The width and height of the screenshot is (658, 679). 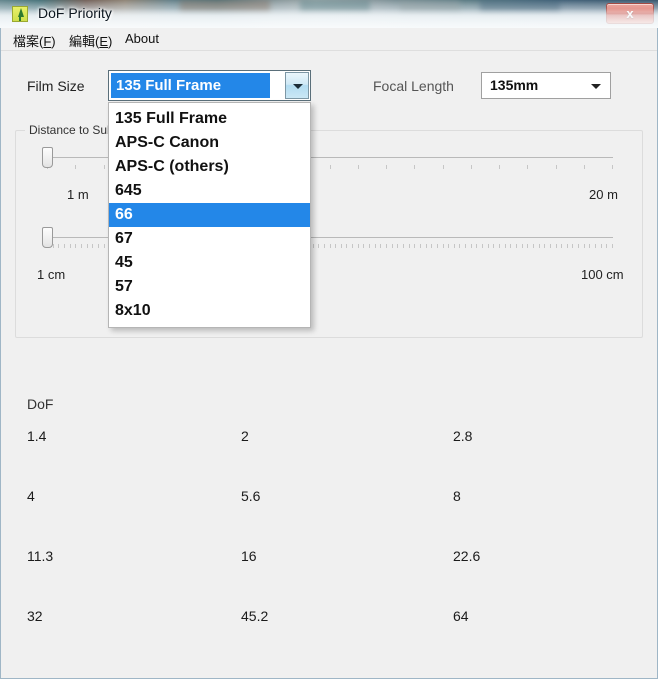 I want to click on dof-value: 2.8, so click(x=463, y=436).